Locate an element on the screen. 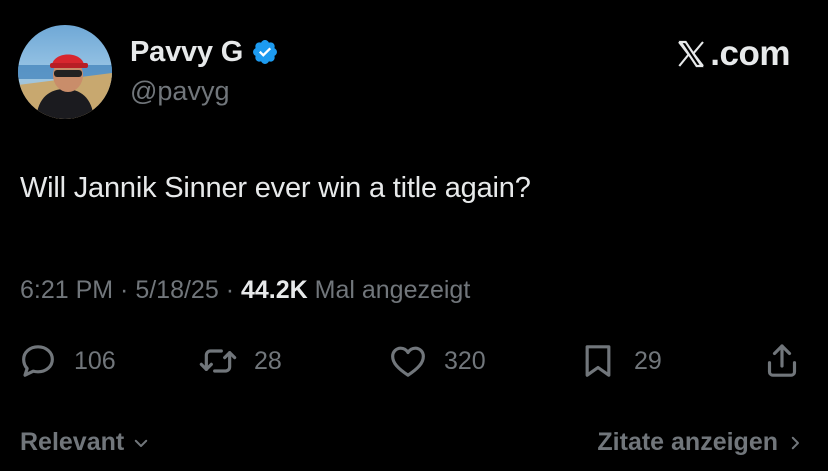 This screenshot has width=828, height=471. view-quotes-link: Zitate anzeigen is located at coordinates (700, 442).